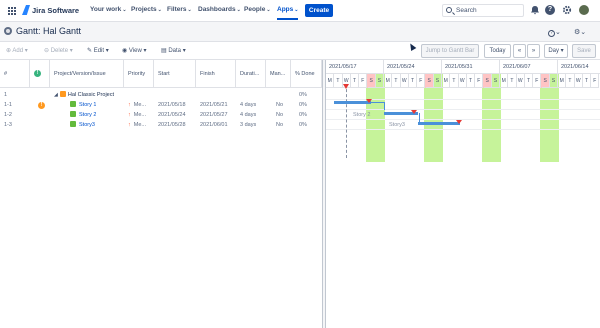  Describe the element at coordinates (533, 51) in the screenshot. I see `scroll-forward-button: »` at that location.